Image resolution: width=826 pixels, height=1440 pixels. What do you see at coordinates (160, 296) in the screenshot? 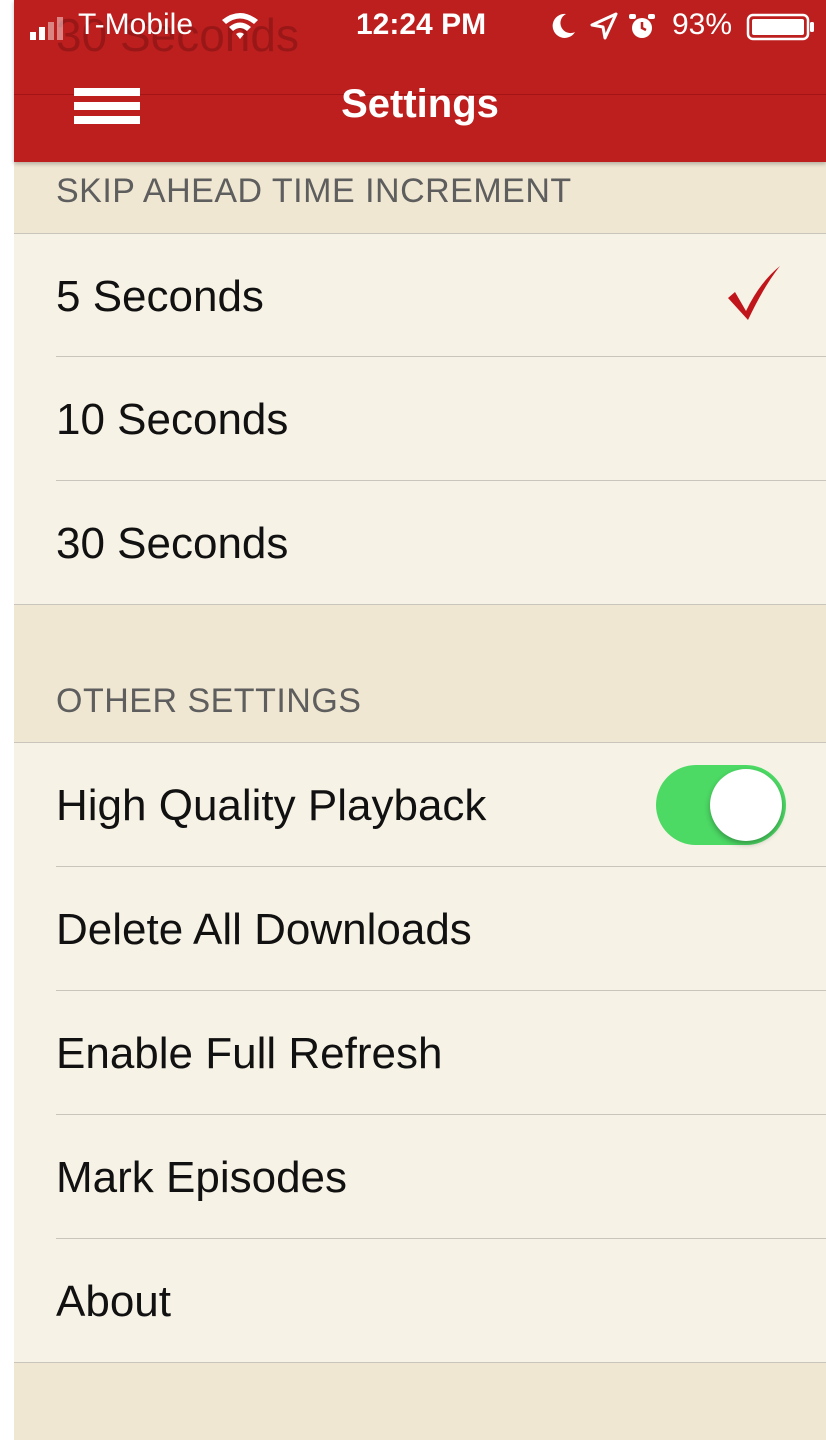
I see `option-label: 5 Seconds` at bounding box center [160, 296].